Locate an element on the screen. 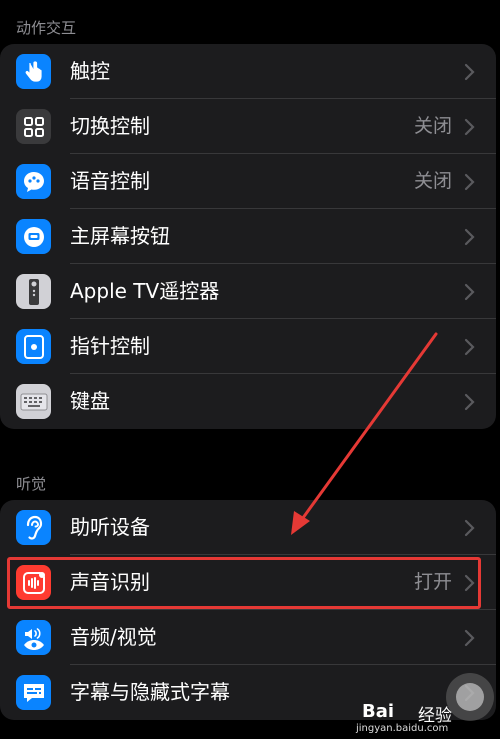  row-audio-visual: 音频/视觉 is located at coordinates (248, 637).